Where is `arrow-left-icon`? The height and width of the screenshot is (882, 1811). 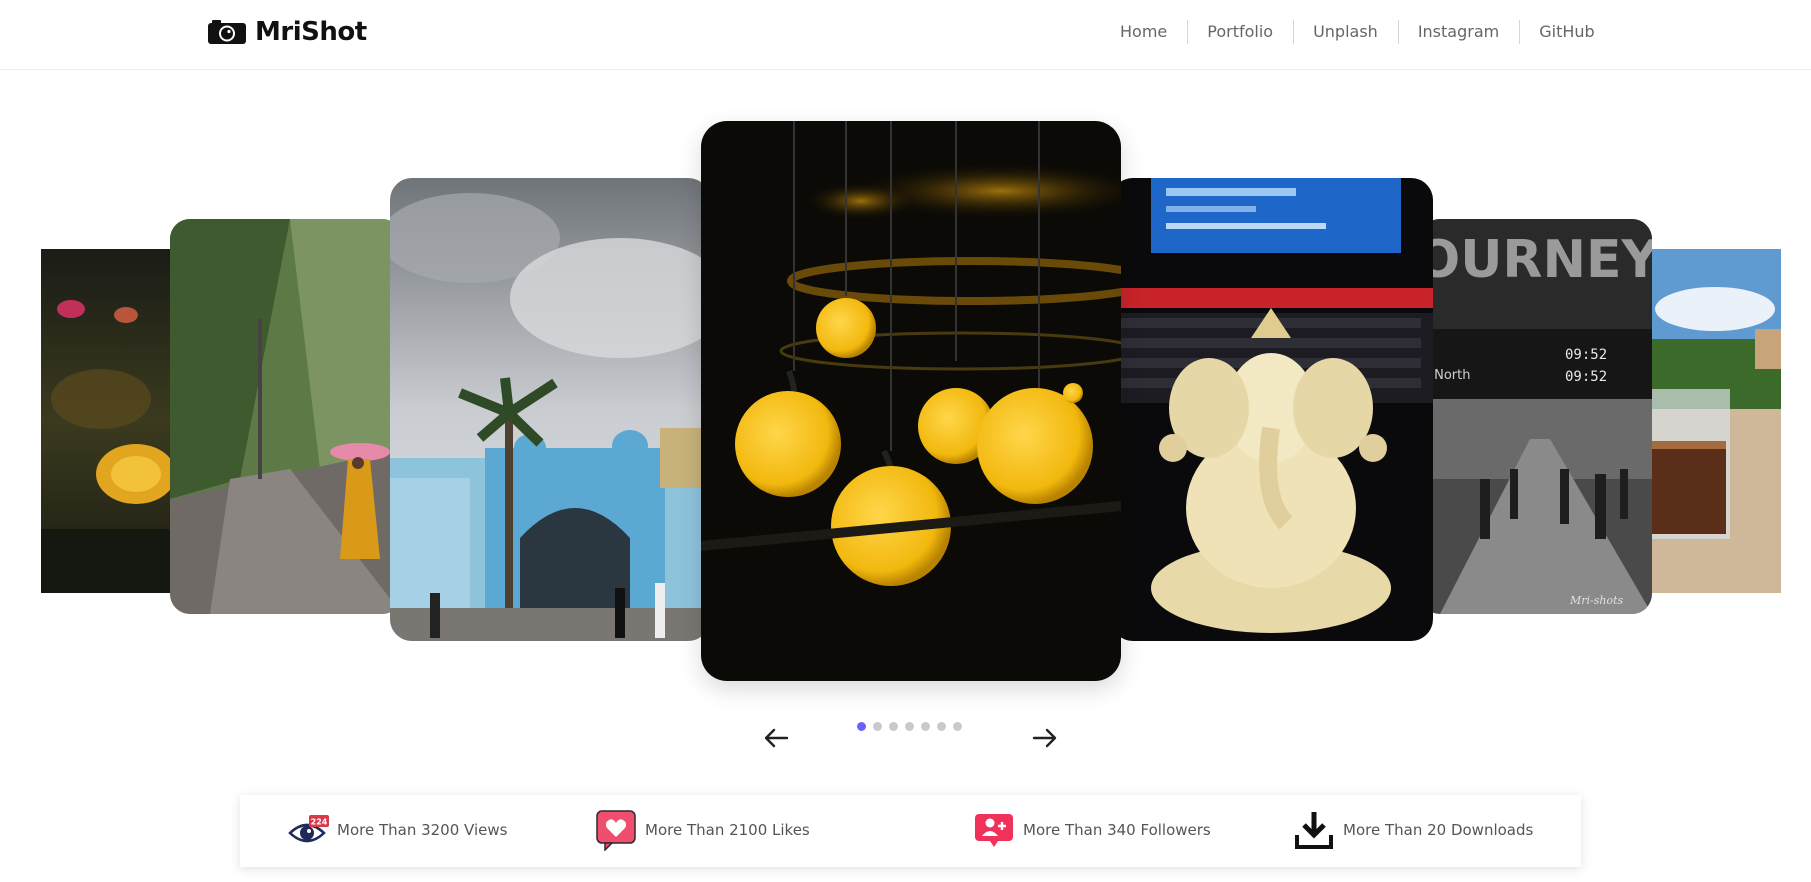
arrow-left-icon is located at coordinates (776, 738).